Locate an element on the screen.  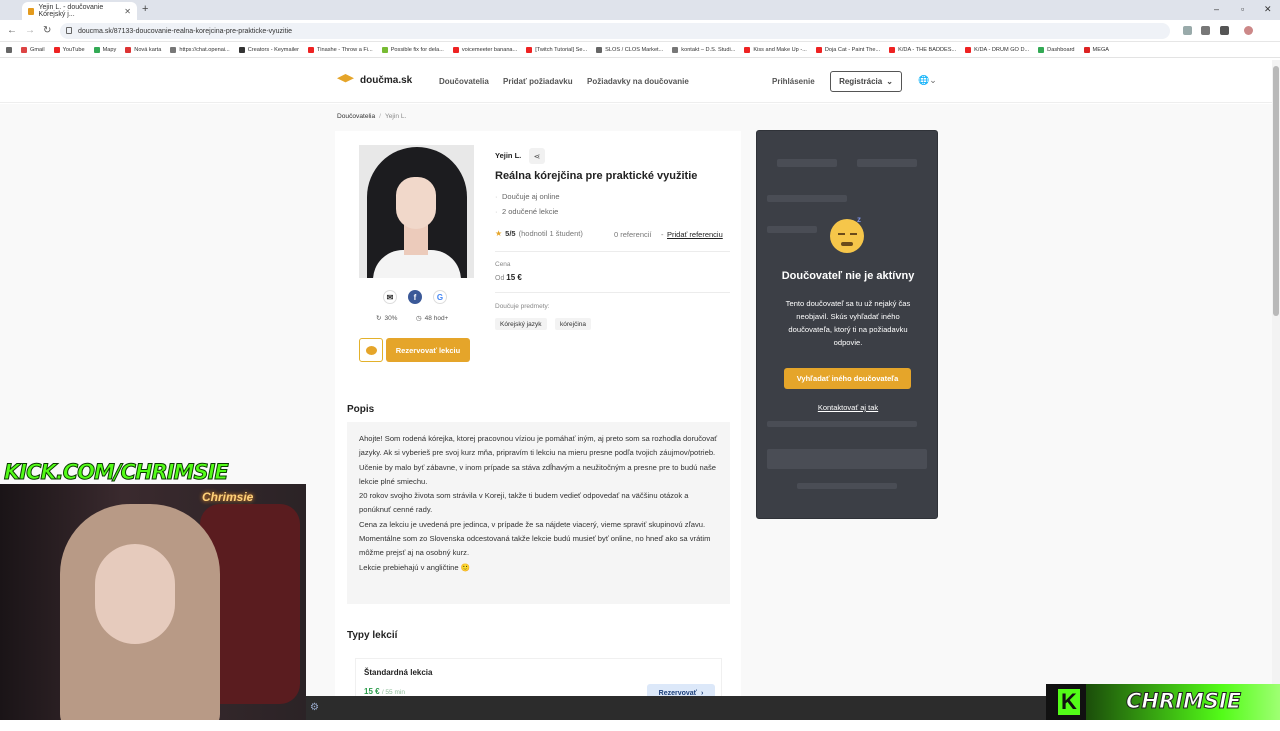
minimize-icon: – is located at coordinates (1216, 9).